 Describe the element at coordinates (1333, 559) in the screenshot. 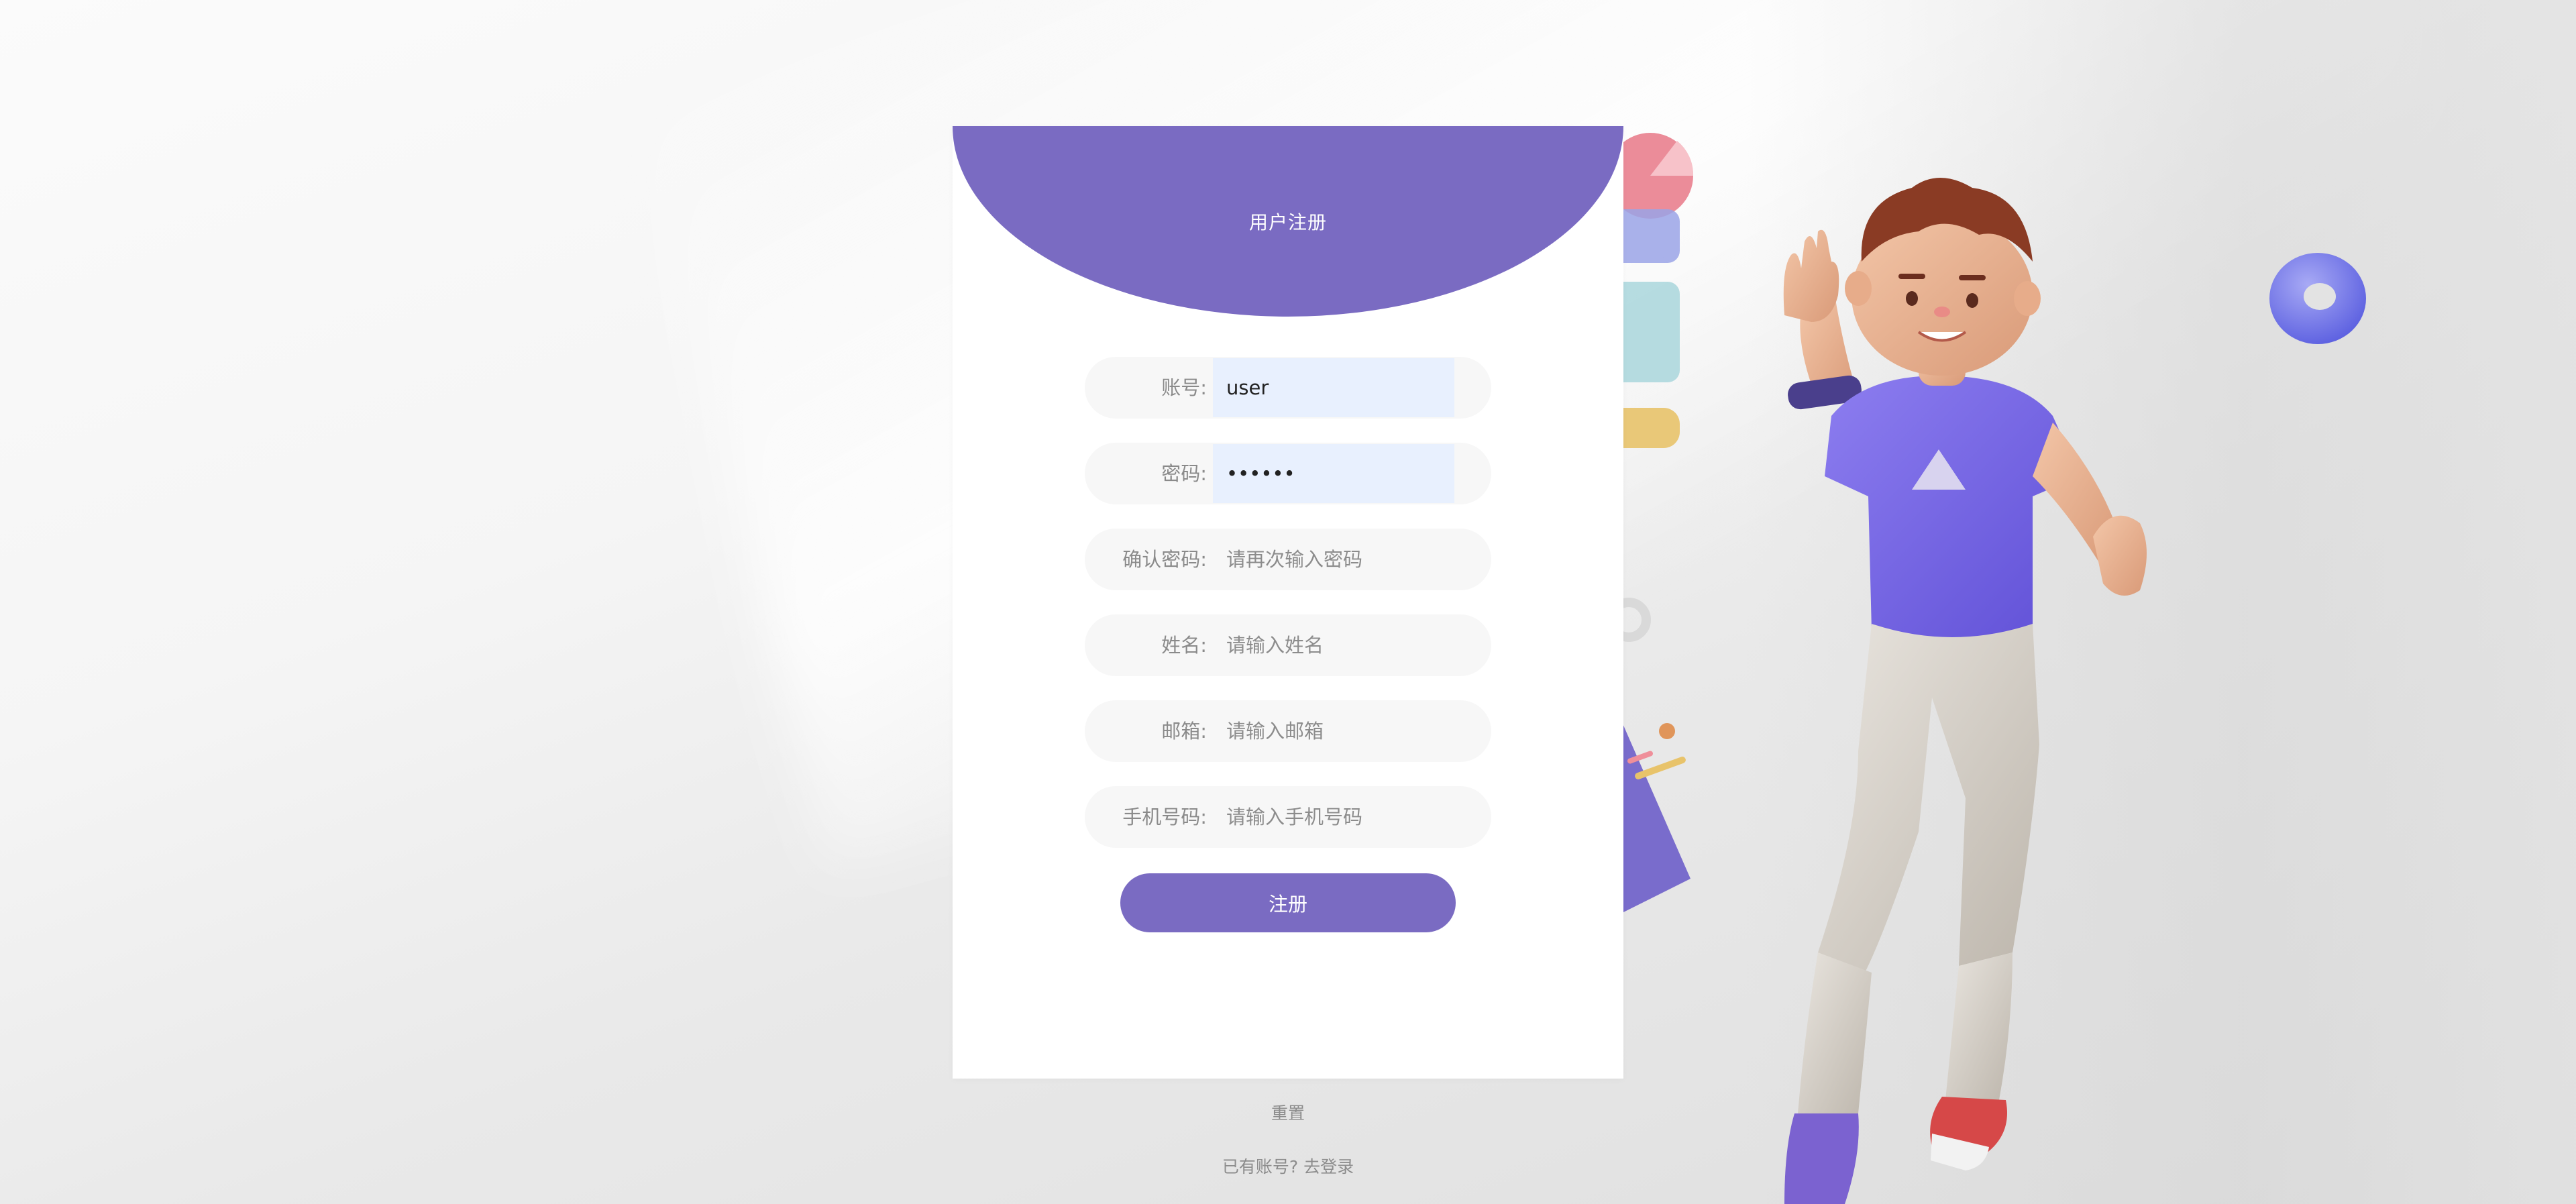

I see `confirm-password-input` at that location.